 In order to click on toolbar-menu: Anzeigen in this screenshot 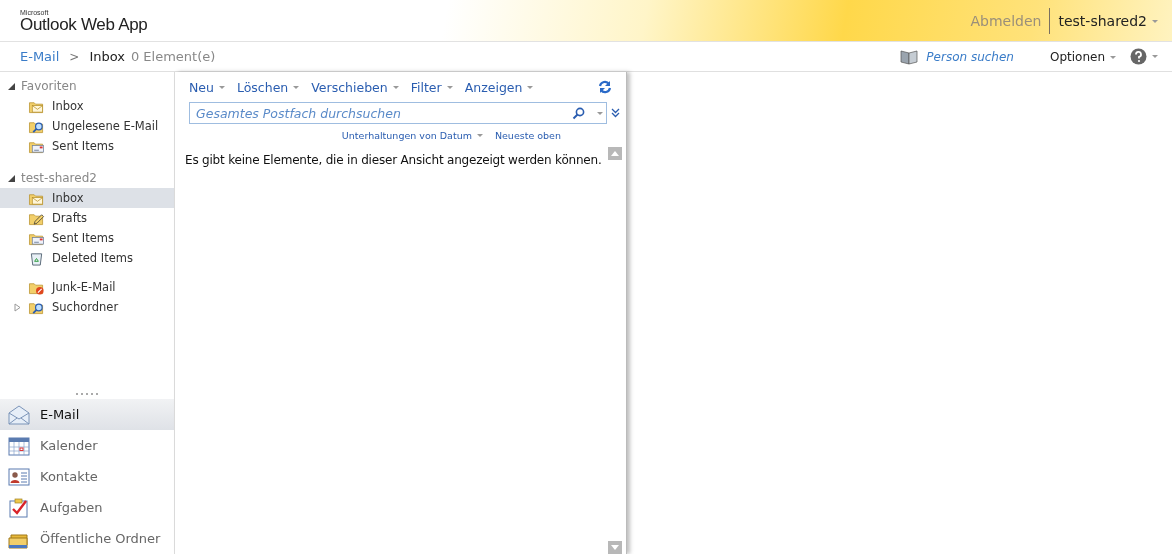, I will do `click(499, 87)`.